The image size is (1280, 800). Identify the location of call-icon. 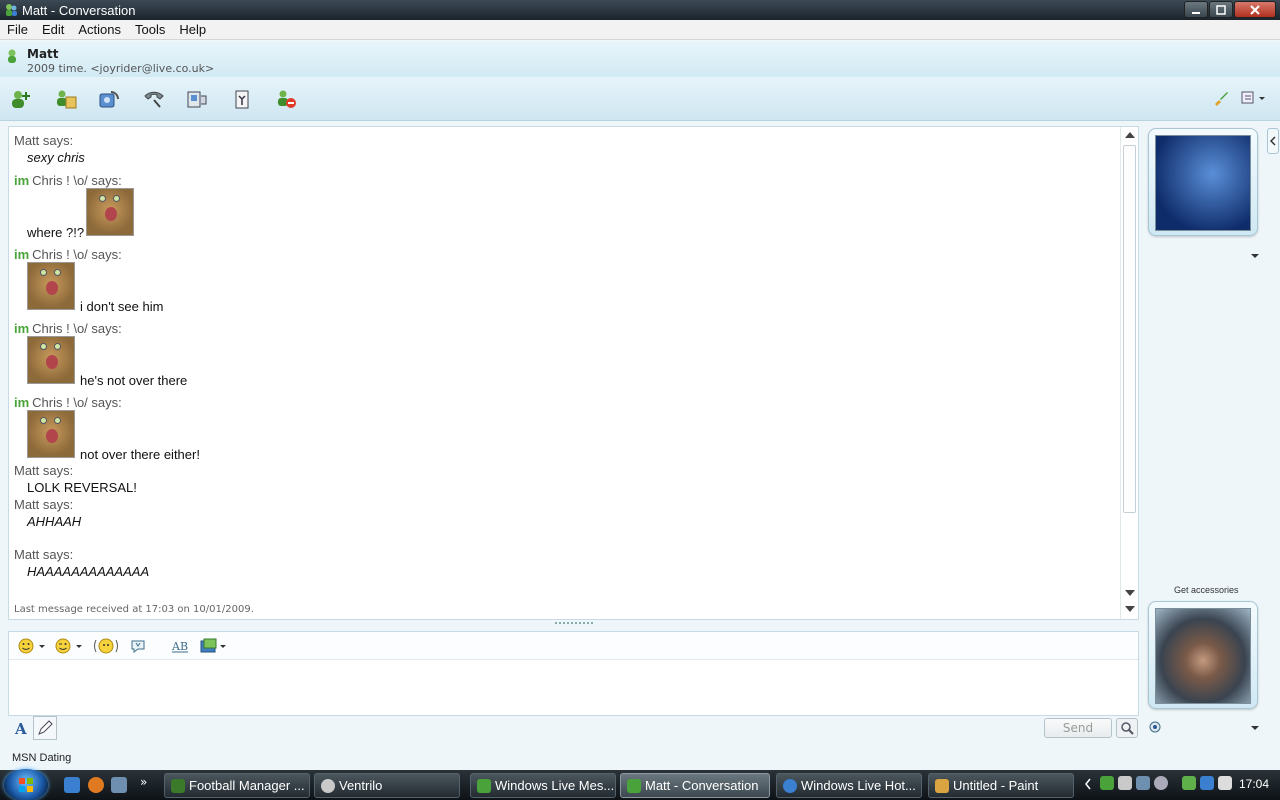
(154, 99).